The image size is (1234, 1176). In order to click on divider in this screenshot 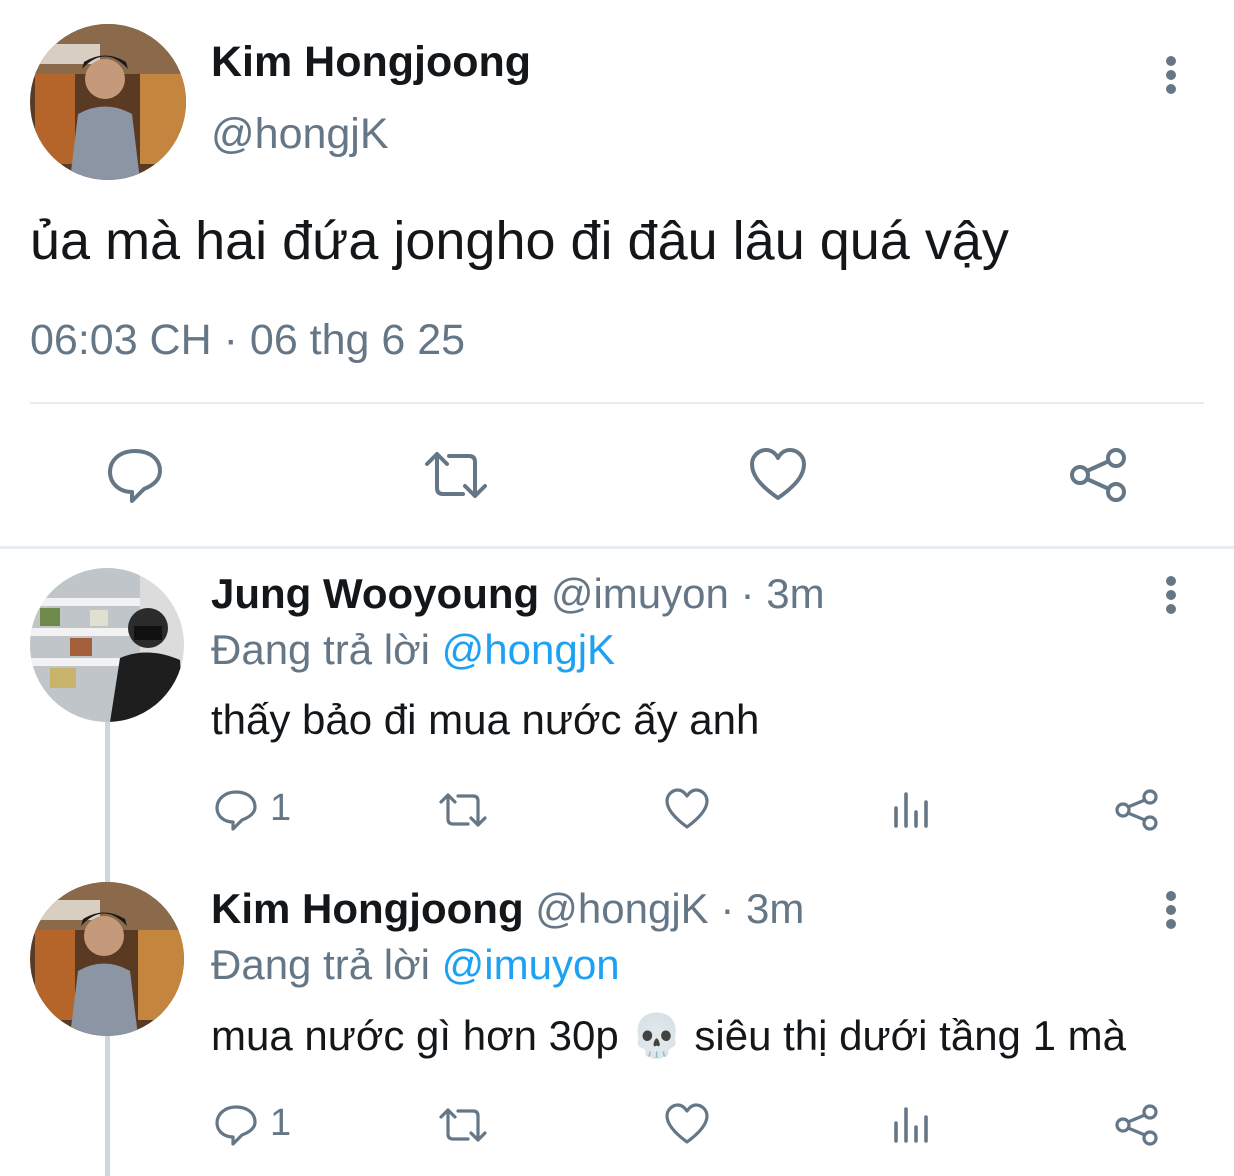, I will do `click(617, 403)`.